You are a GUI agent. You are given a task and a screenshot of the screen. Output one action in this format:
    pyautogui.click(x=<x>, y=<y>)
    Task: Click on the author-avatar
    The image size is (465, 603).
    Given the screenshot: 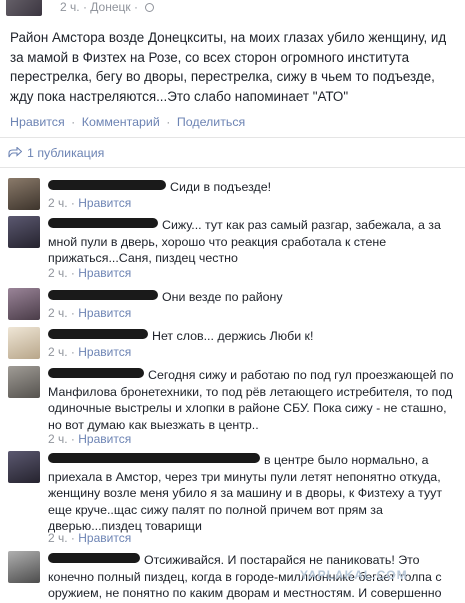 What is the action you would take?
    pyautogui.click(x=24, y=8)
    